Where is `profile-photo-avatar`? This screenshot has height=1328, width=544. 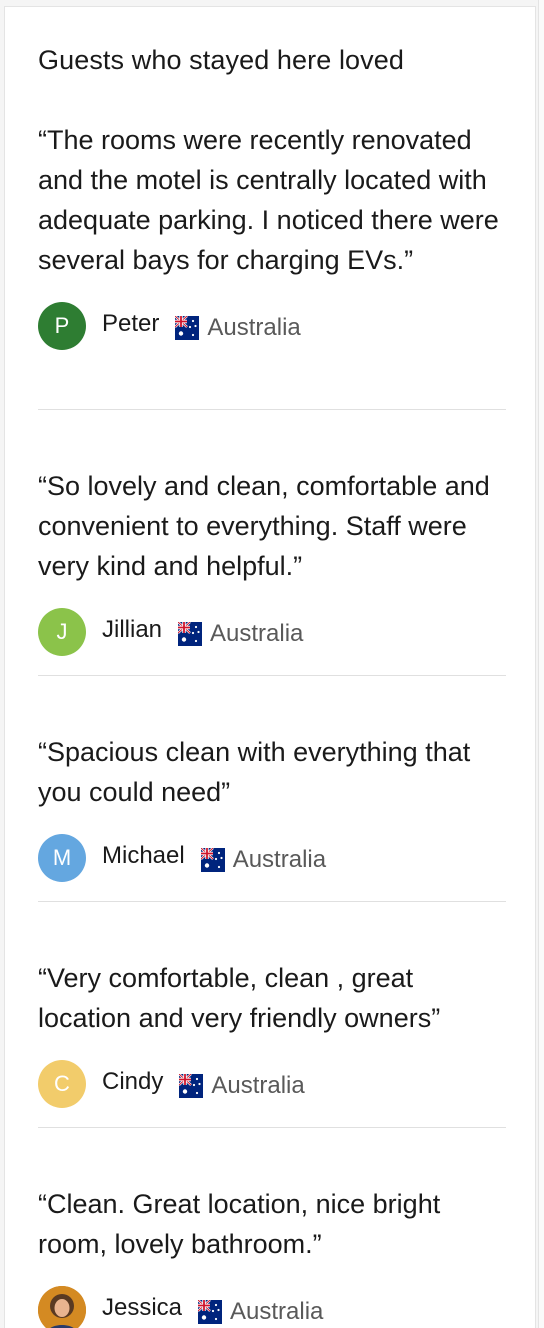
profile-photo-avatar is located at coordinates (62, 1307).